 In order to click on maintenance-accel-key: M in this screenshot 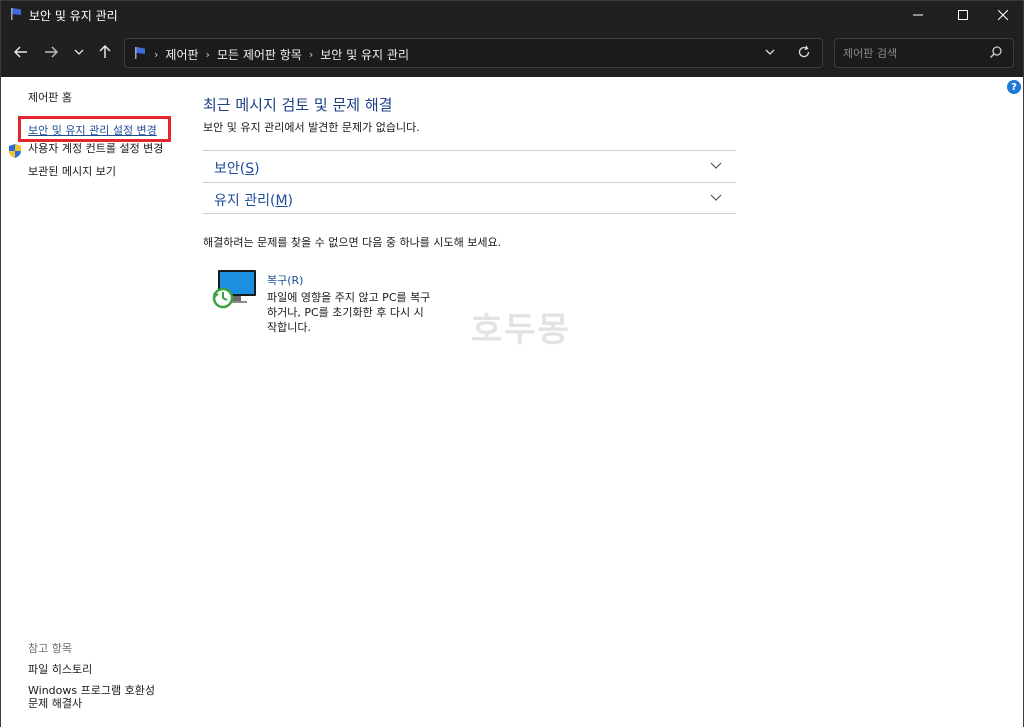, I will do `click(281, 201)`.